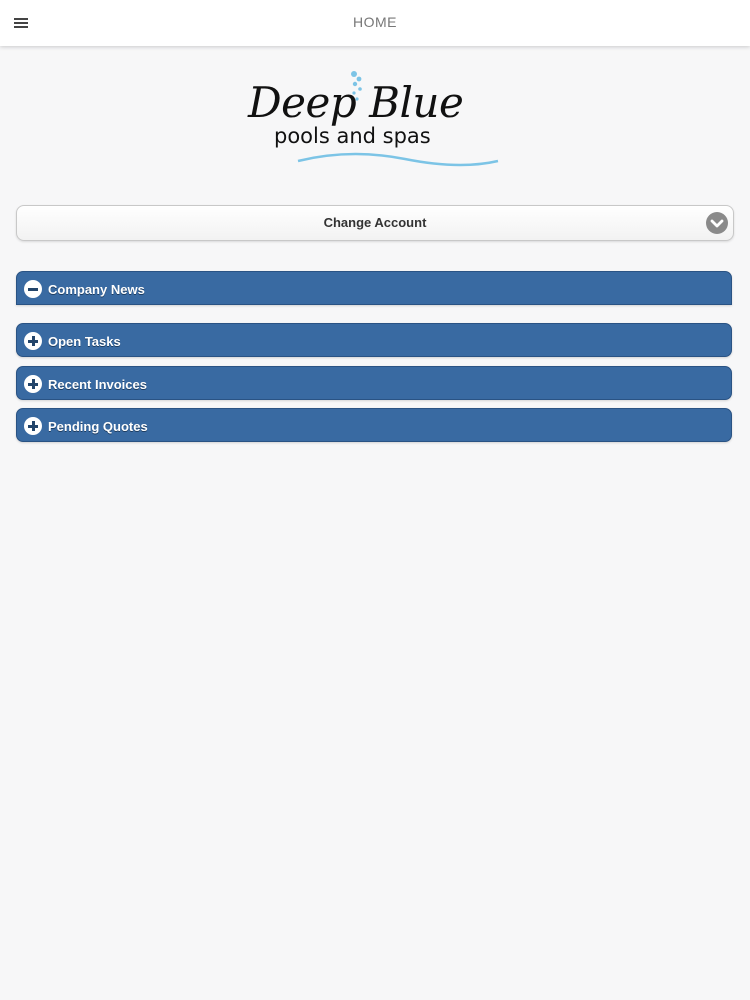  Describe the element at coordinates (356, 102) in the screenshot. I see `logo-title: Deep Blue` at that location.